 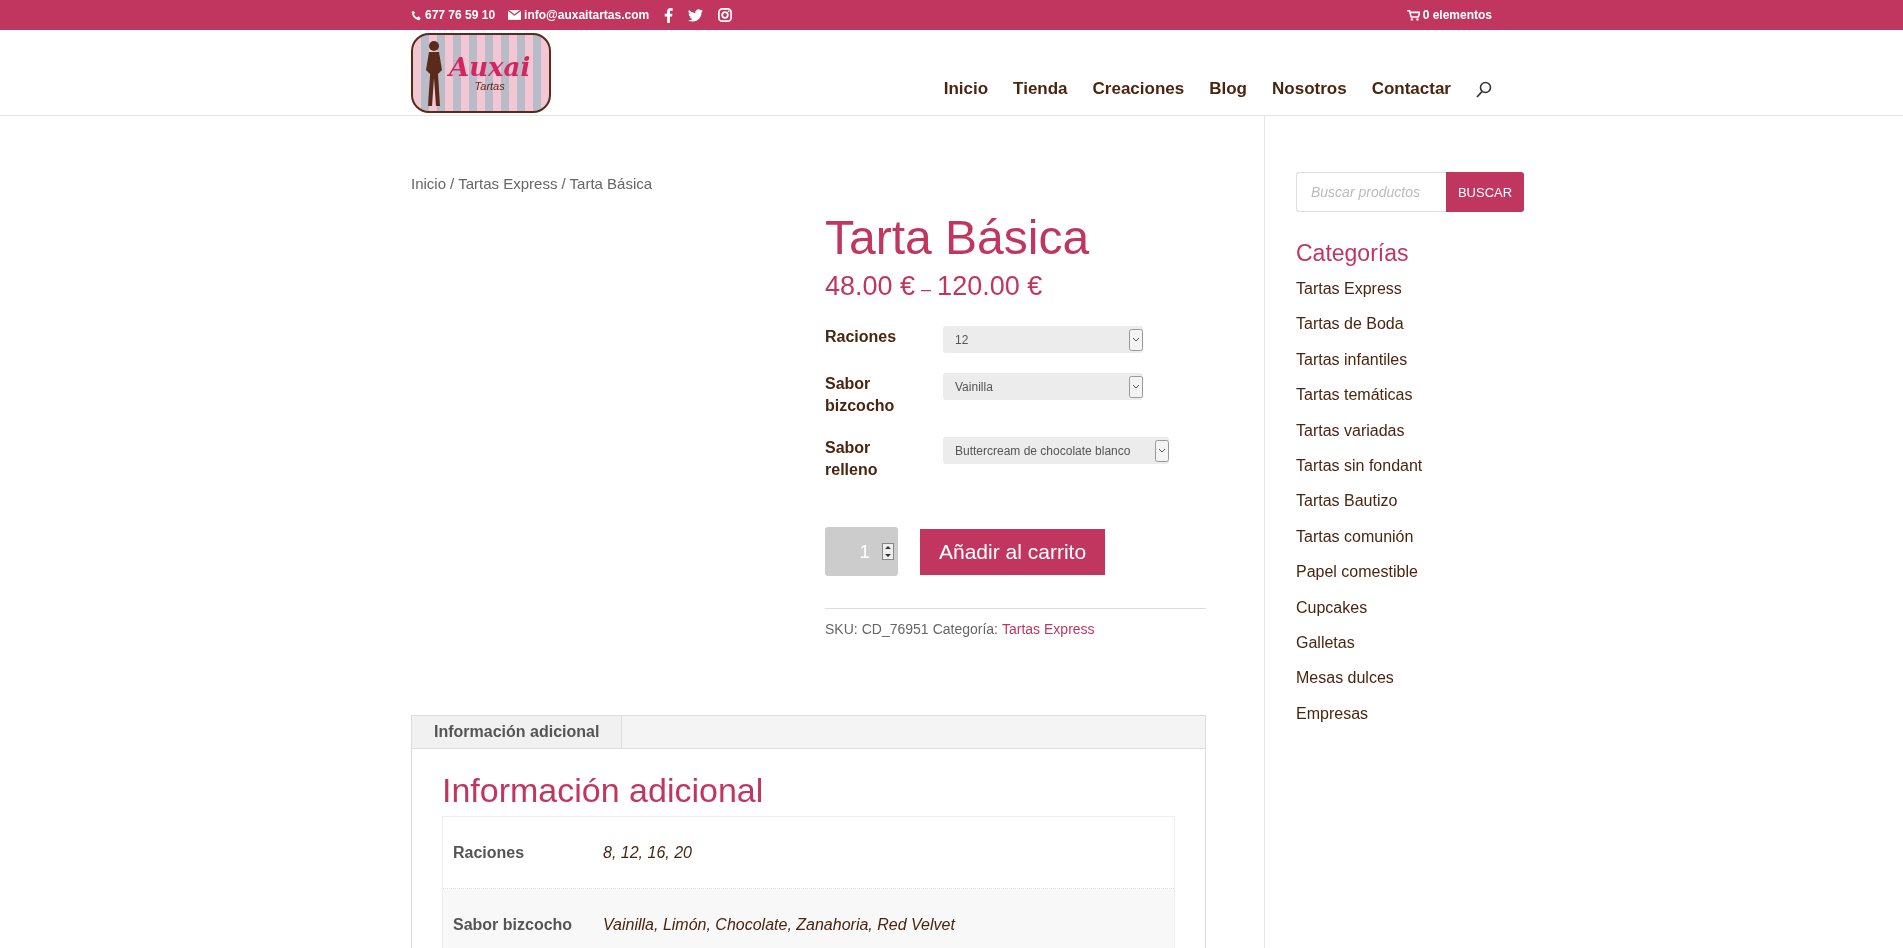 What do you see at coordinates (725, 15) in the screenshot?
I see `instagram-icon` at bounding box center [725, 15].